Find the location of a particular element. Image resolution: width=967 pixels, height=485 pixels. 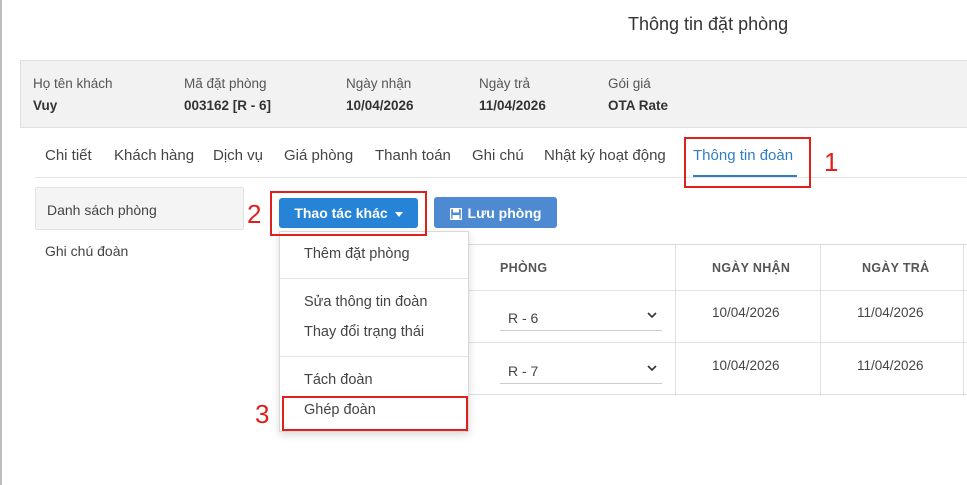

annotation-number-3: 3 is located at coordinates (262, 414).